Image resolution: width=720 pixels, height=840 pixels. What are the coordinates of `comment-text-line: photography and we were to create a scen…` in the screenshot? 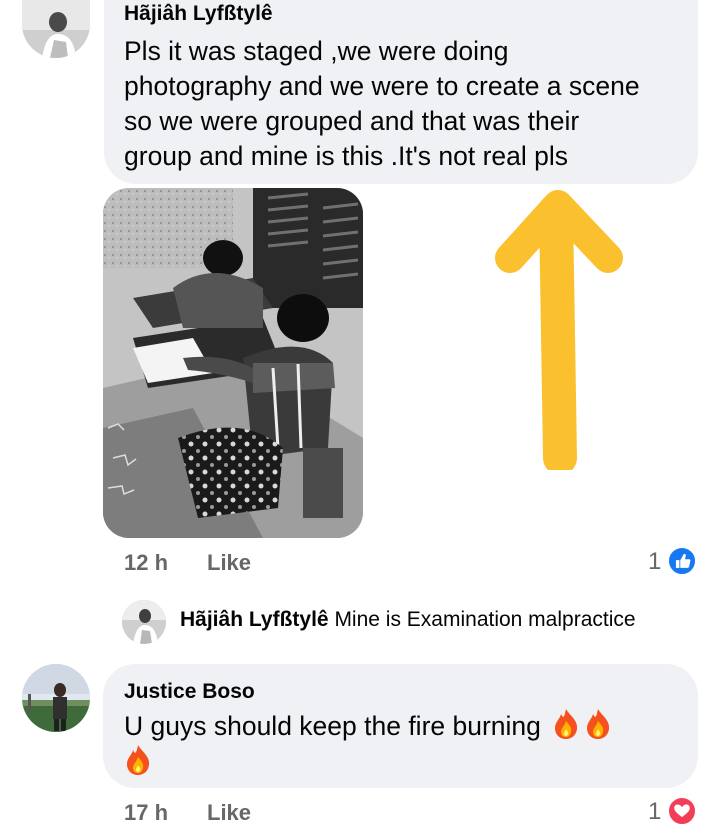 It's located at (382, 86).